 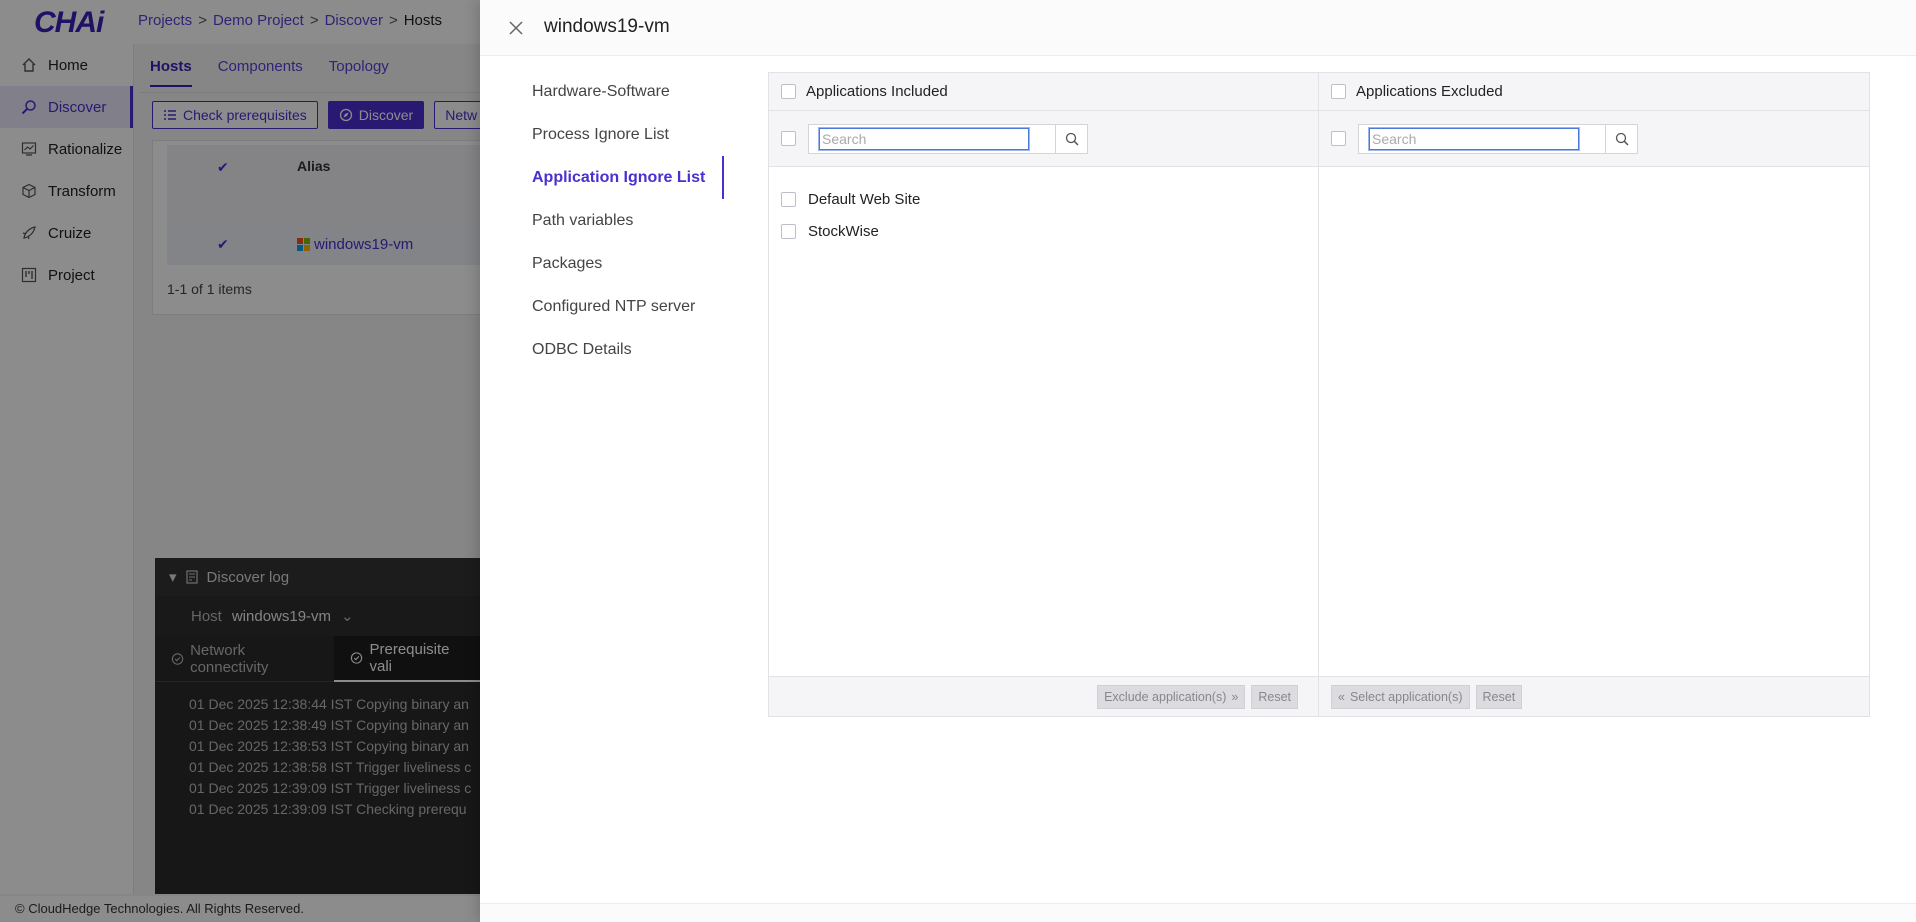 I want to click on excluded-footer: « Select application(s) Reset, so click(x=1594, y=696).